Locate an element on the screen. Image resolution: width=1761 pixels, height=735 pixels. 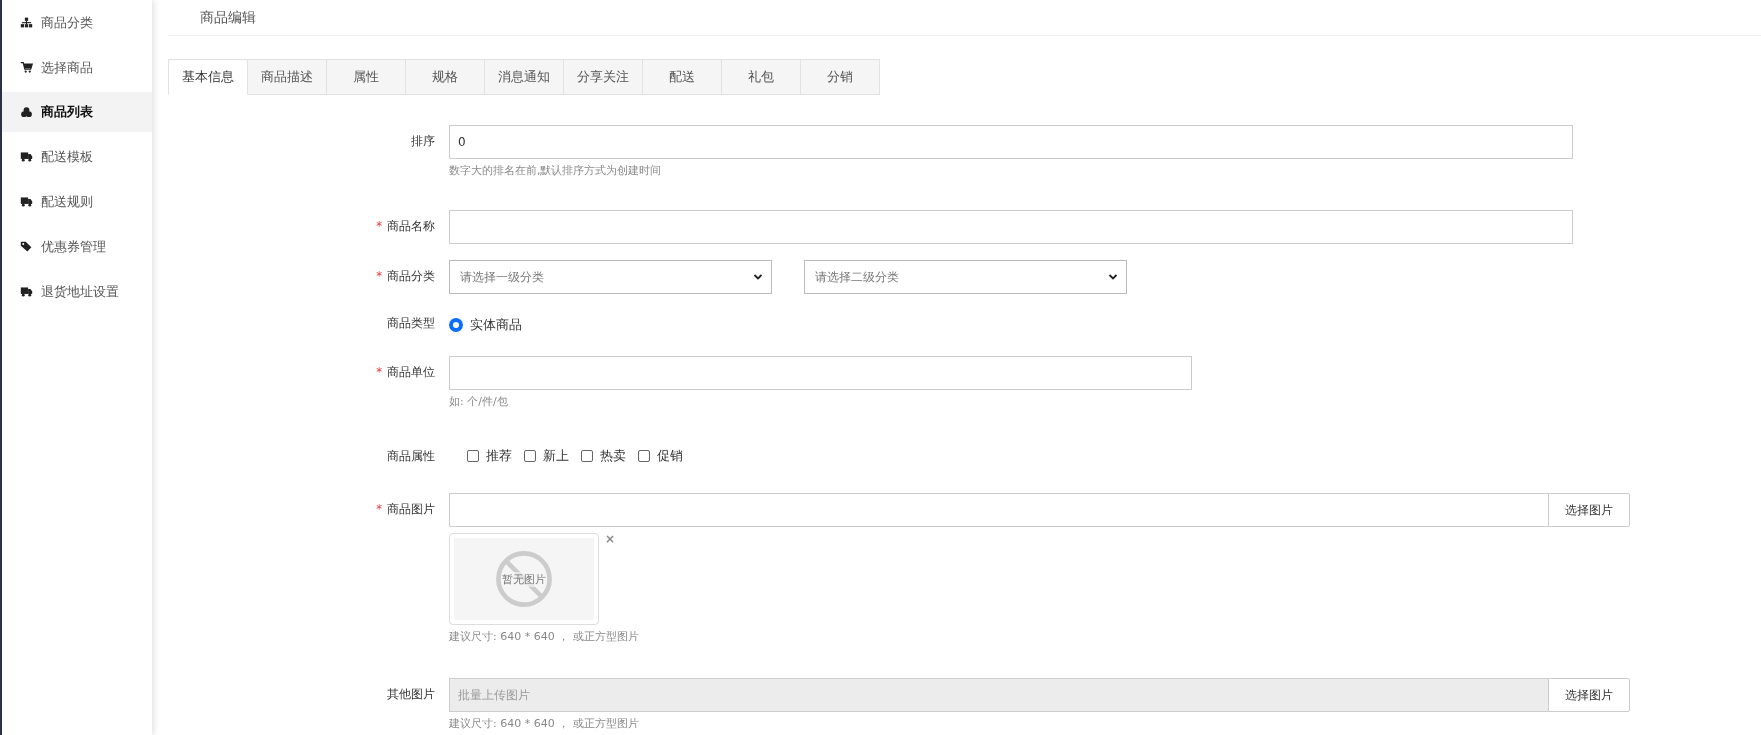
field-label: 排序 is located at coordinates (423, 141).